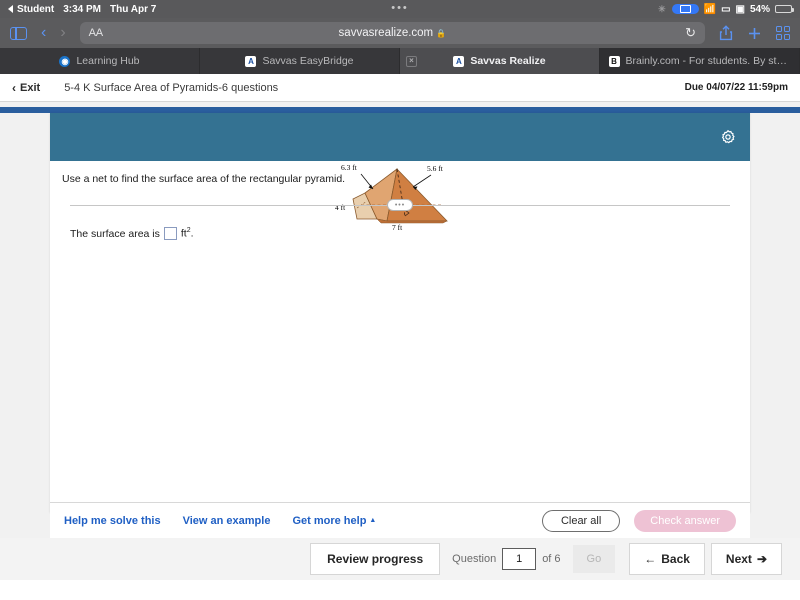  What do you see at coordinates (474, 559) in the screenshot?
I see `question-label: Question` at bounding box center [474, 559].